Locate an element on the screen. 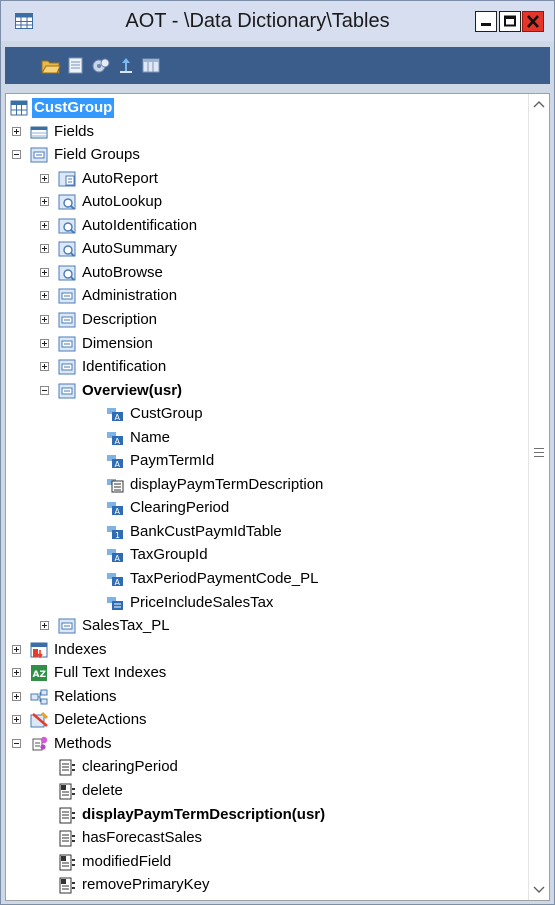 This screenshot has height=905, width=555. tree-node-label: AutoBrowse is located at coordinates (122, 272).